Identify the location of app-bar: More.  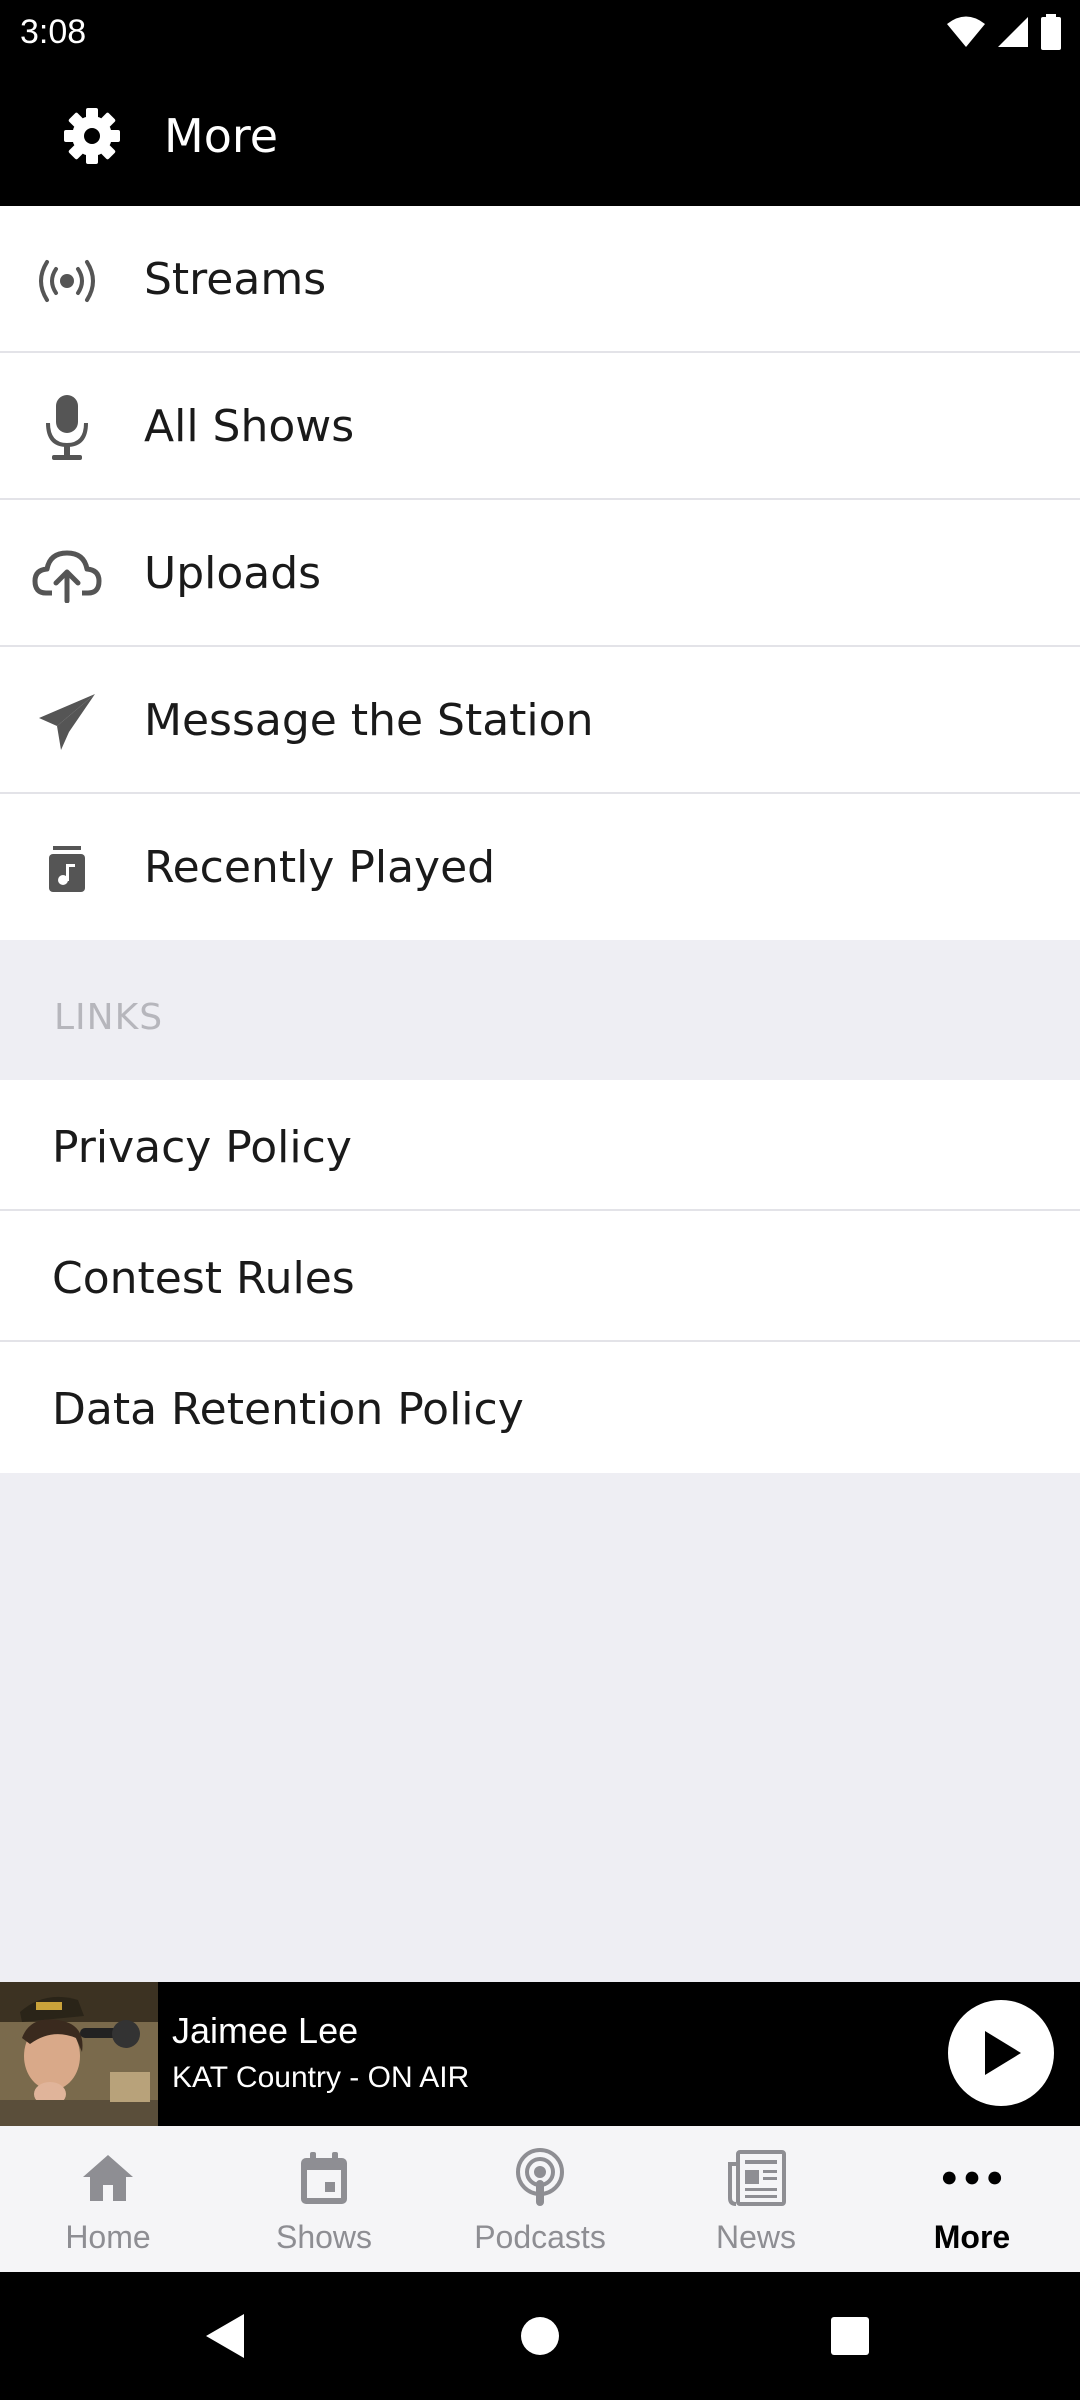
(540, 135).